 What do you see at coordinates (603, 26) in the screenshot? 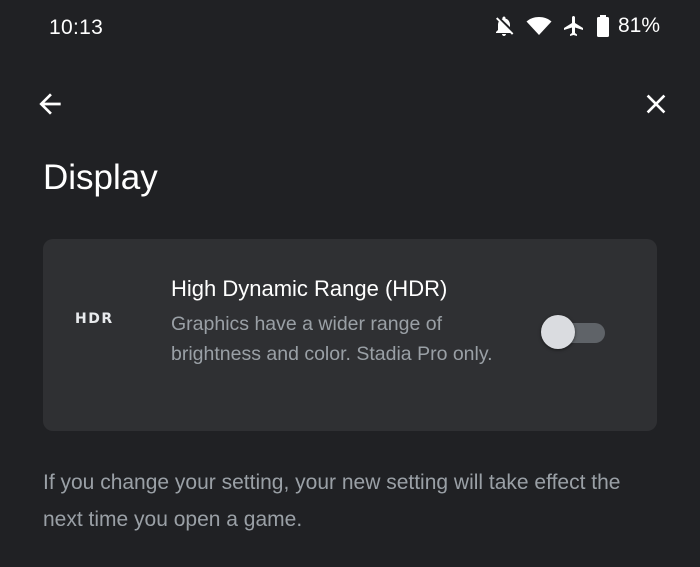
I see `battery-icon` at bounding box center [603, 26].